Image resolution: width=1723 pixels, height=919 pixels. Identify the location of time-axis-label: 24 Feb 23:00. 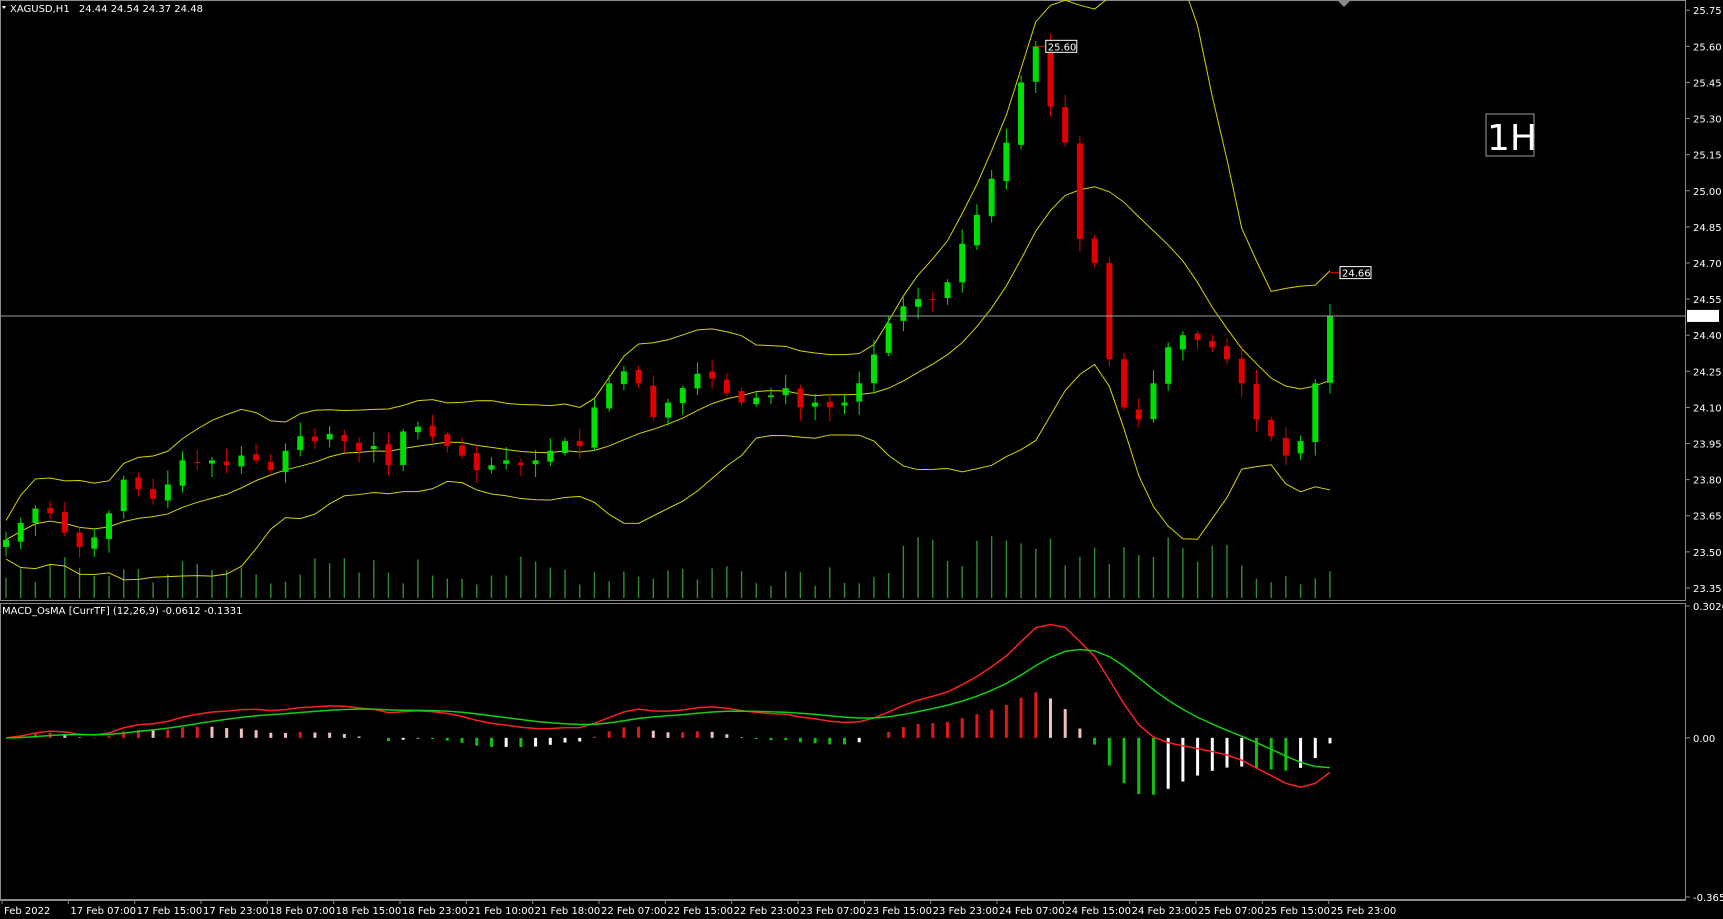
(1165, 911).